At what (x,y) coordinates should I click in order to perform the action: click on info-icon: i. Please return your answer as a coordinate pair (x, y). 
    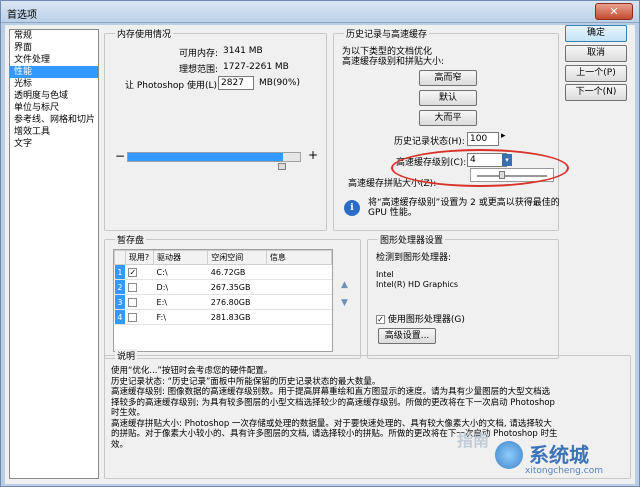
    Looking at the image, I should click on (352, 208).